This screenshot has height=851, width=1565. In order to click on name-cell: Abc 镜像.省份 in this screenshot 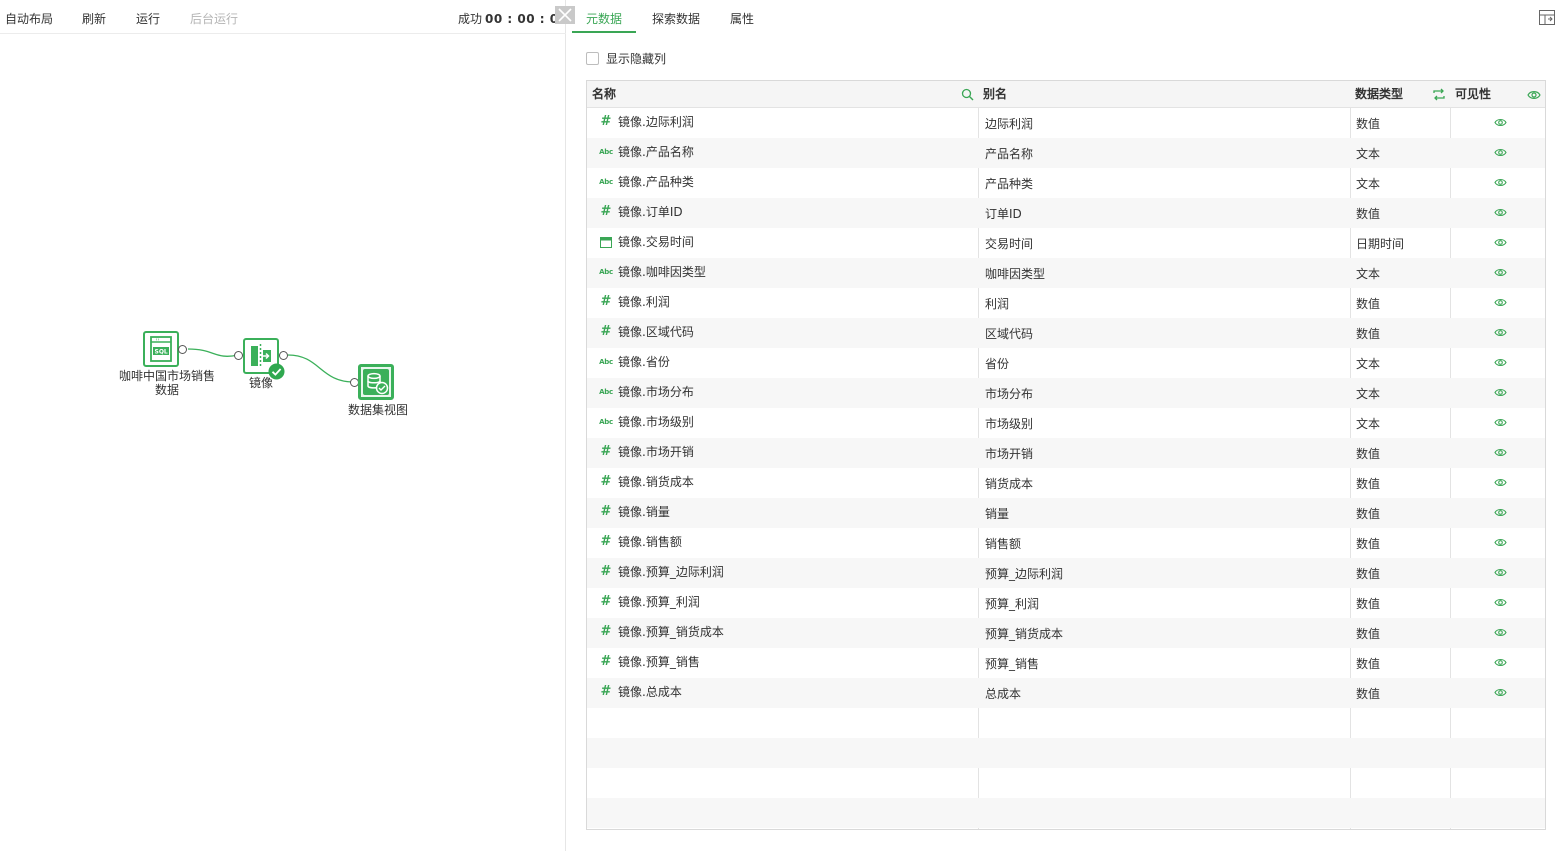, I will do `click(782, 363)`.